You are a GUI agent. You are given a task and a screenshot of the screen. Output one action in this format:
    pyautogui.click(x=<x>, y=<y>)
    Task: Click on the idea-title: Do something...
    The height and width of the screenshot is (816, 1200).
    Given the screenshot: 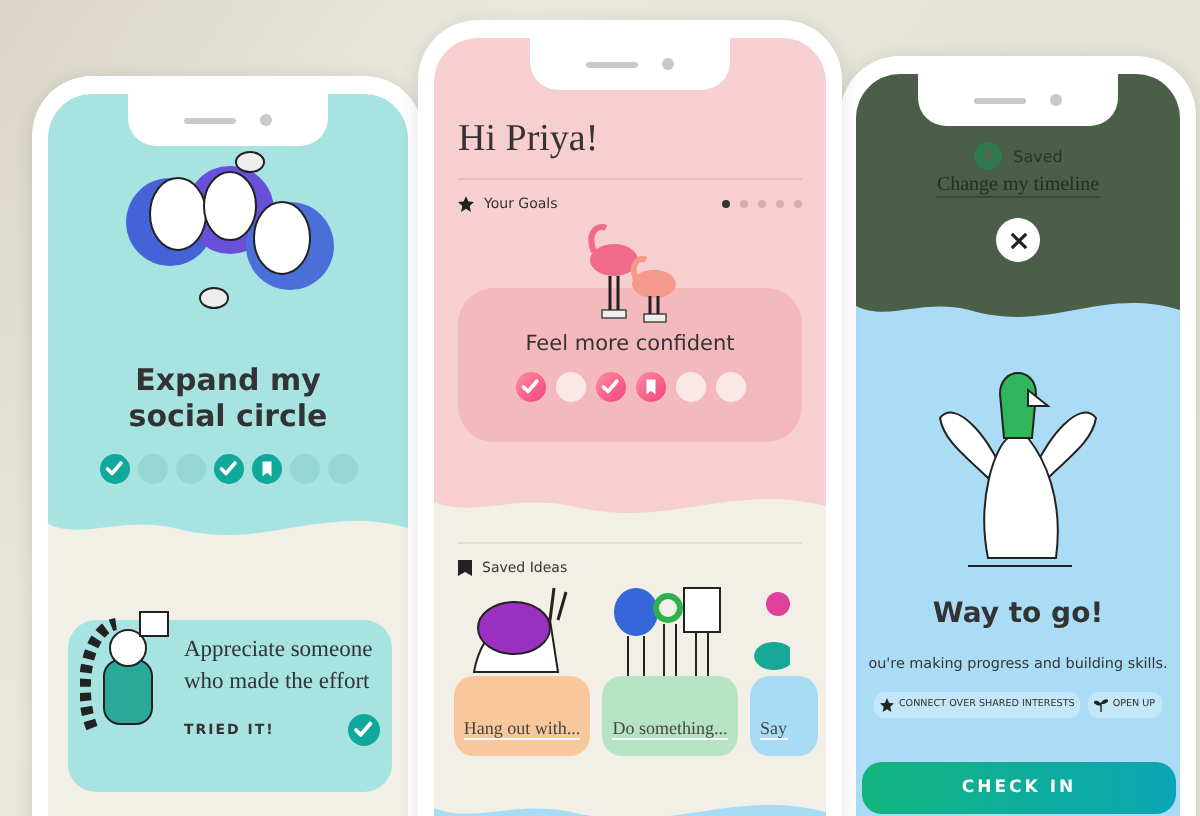 What is the action you would take?
    pyautogui.click(x=670, y=729)
    